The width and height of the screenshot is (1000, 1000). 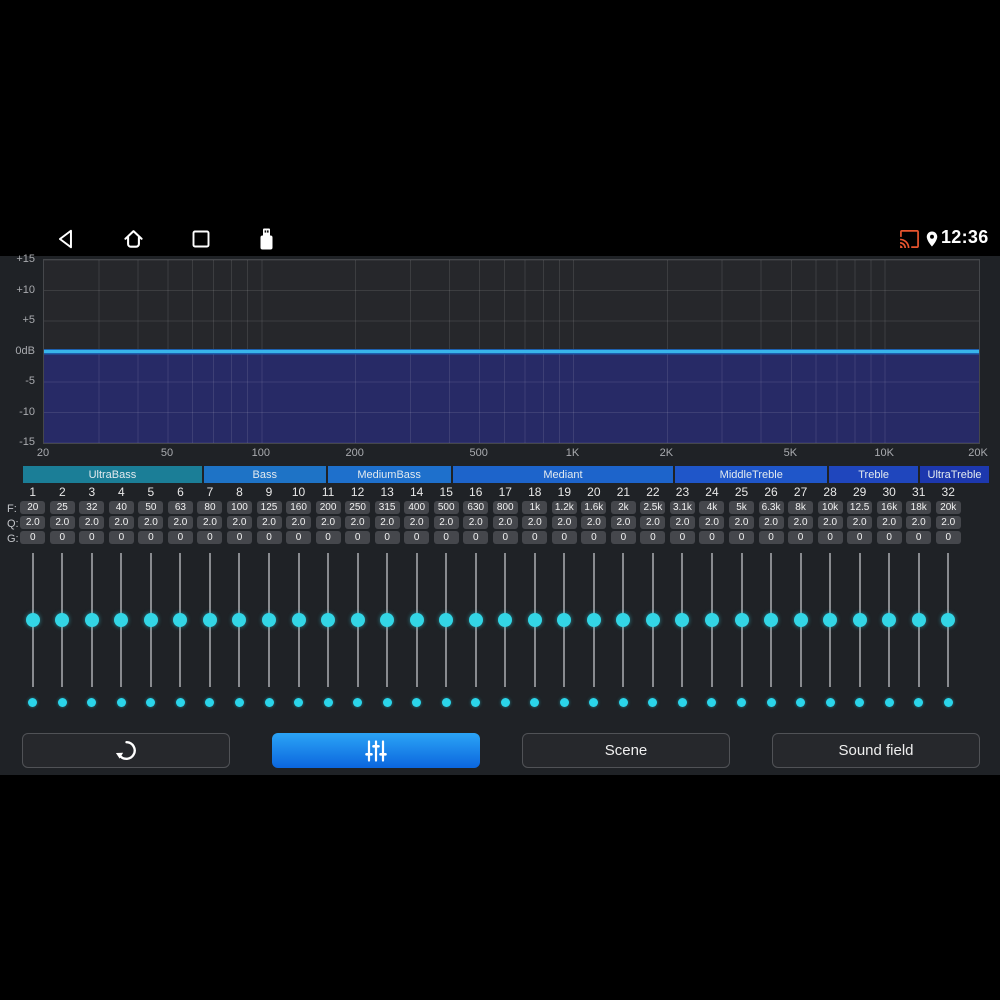 What do you see at coordinates (62, 492) in the screenshot?
I see `channel-number: 2` at bounding box center [62, 492].